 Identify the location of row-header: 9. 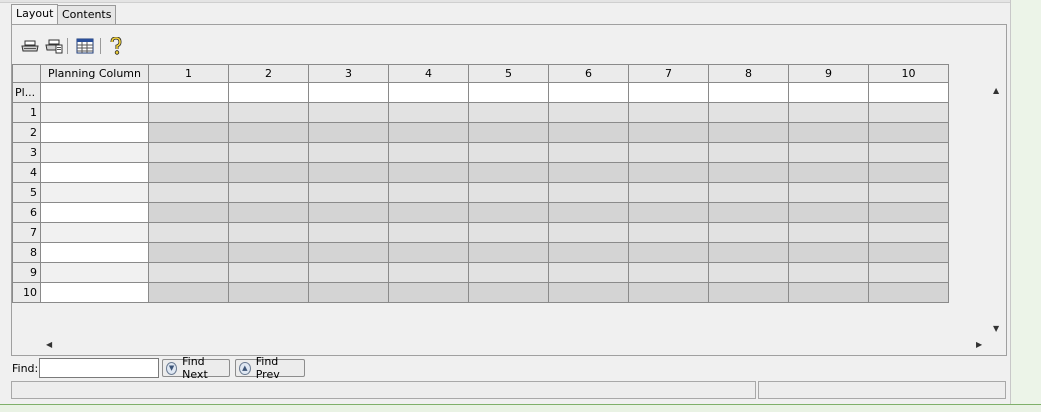
(26, 272).